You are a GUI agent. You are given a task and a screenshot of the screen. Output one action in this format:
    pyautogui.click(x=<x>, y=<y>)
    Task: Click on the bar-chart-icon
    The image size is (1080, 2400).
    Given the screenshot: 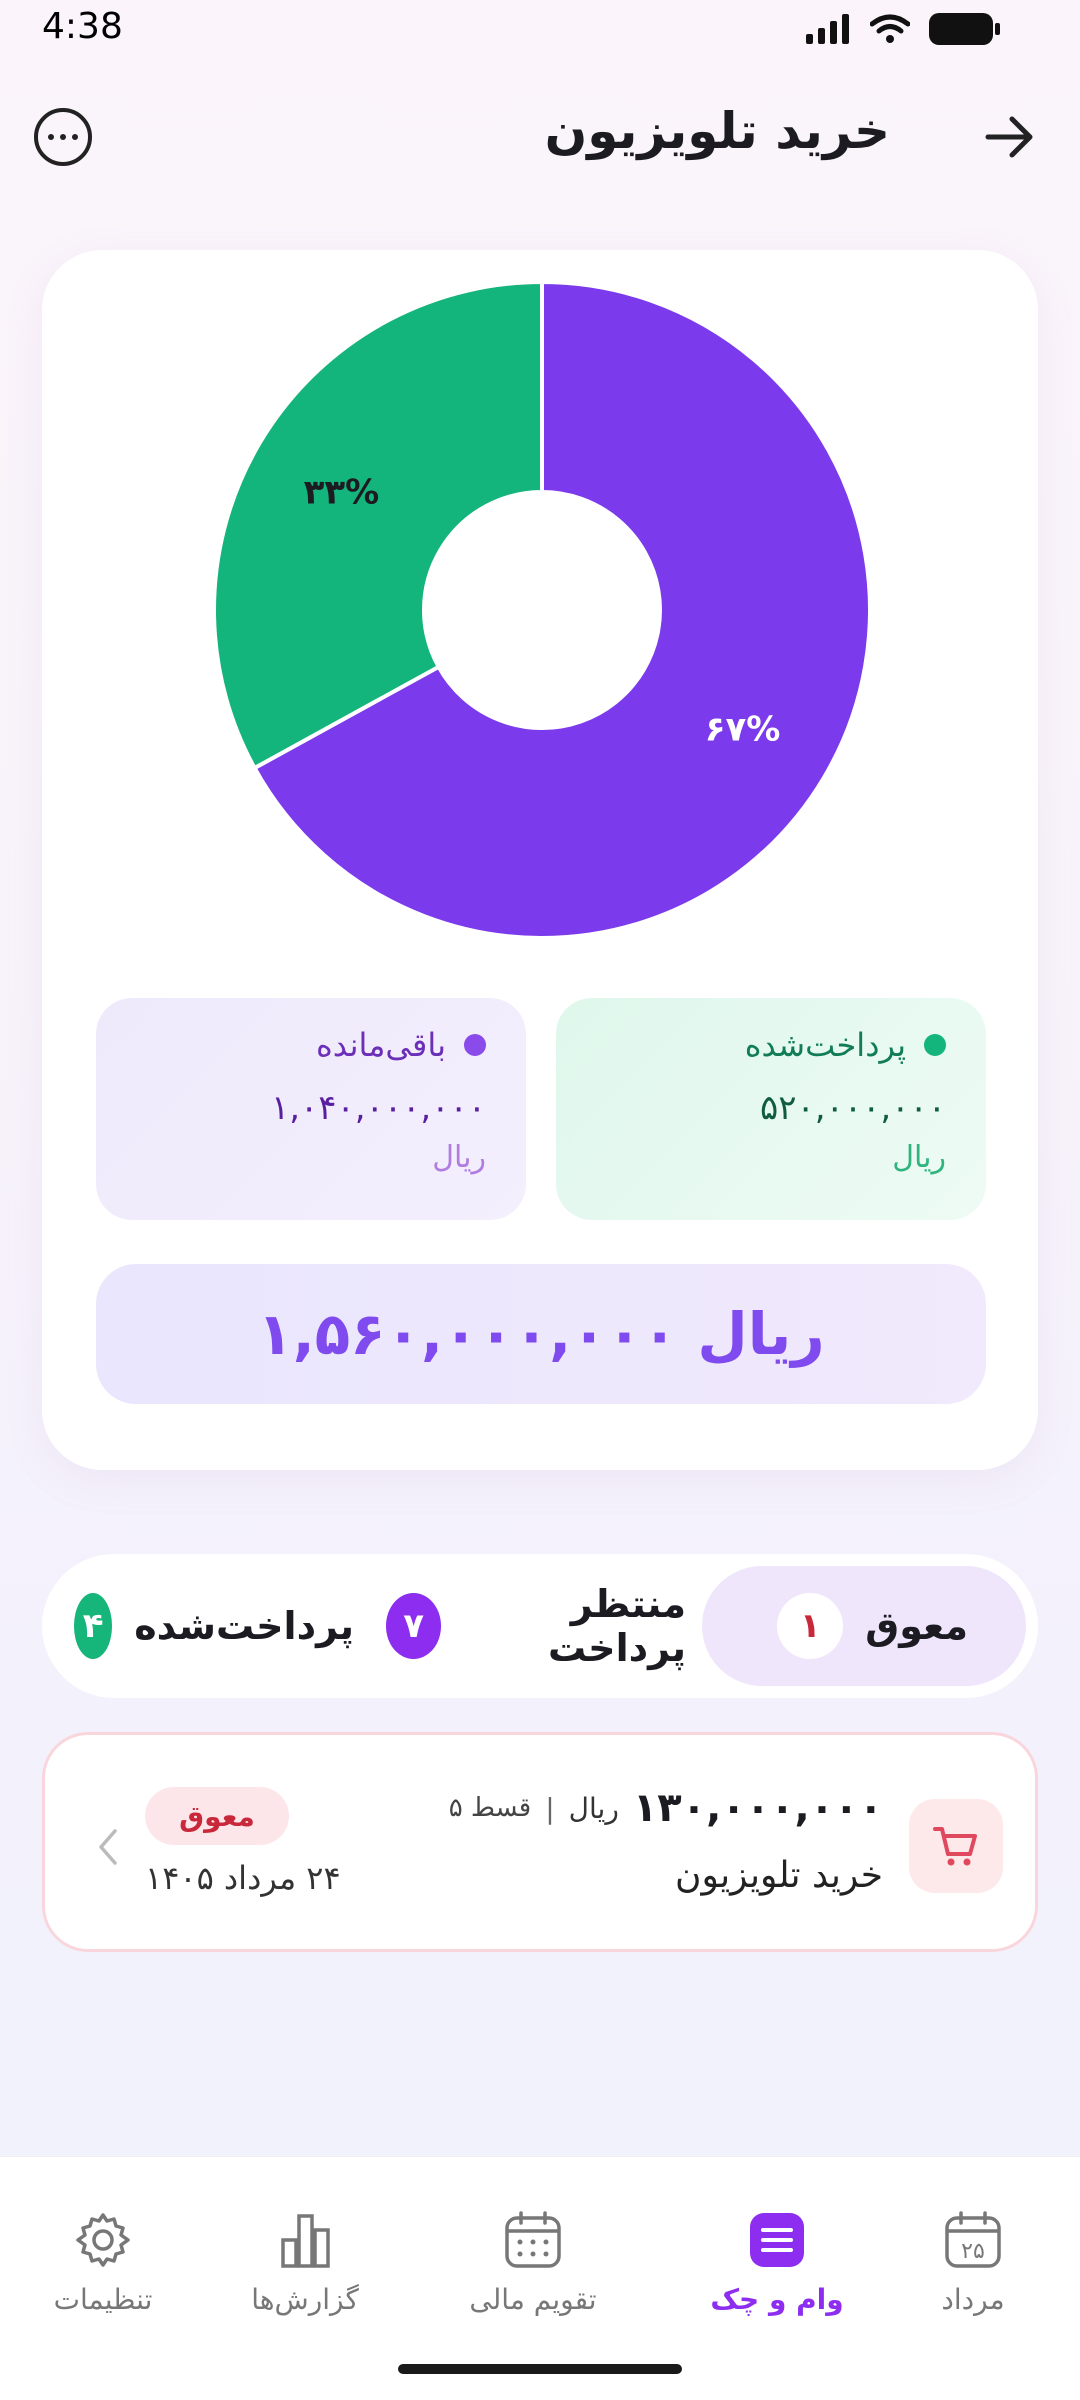 What is the action you would take?
    pyautogui.click(x=305, y=2240)
    